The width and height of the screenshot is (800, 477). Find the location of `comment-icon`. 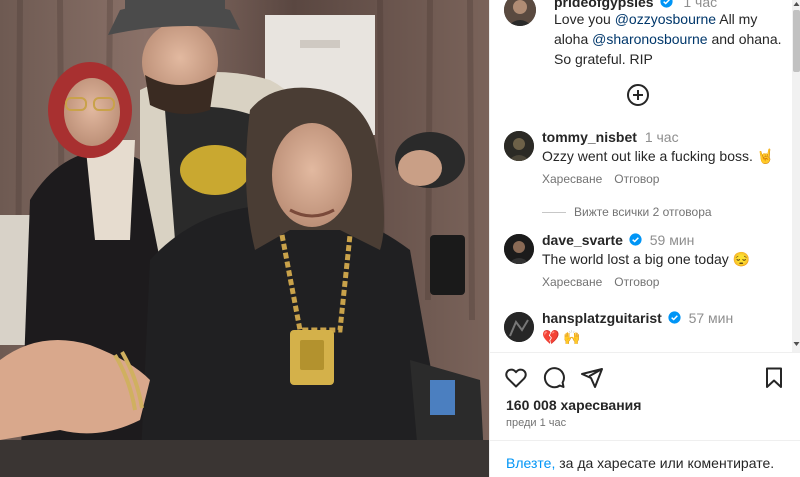

comment-icon is located at coordinates (554, 378).